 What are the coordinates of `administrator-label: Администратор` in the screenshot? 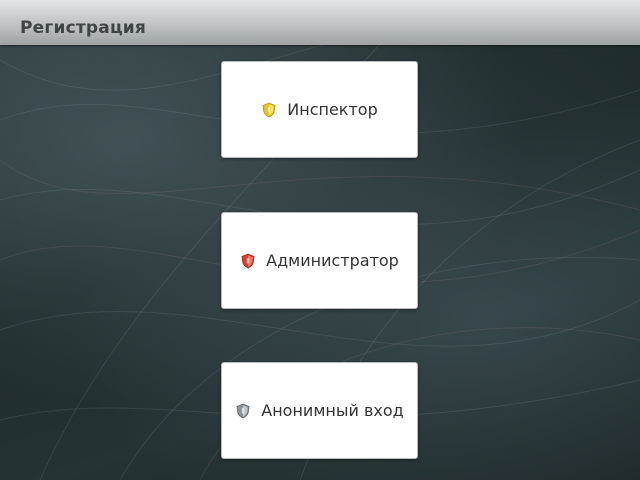 It's located at (332, 260).